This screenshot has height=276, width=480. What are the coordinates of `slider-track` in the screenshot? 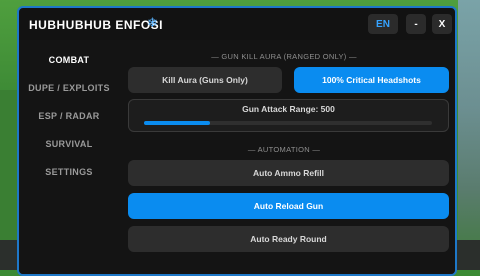 It's located at (288, 123).